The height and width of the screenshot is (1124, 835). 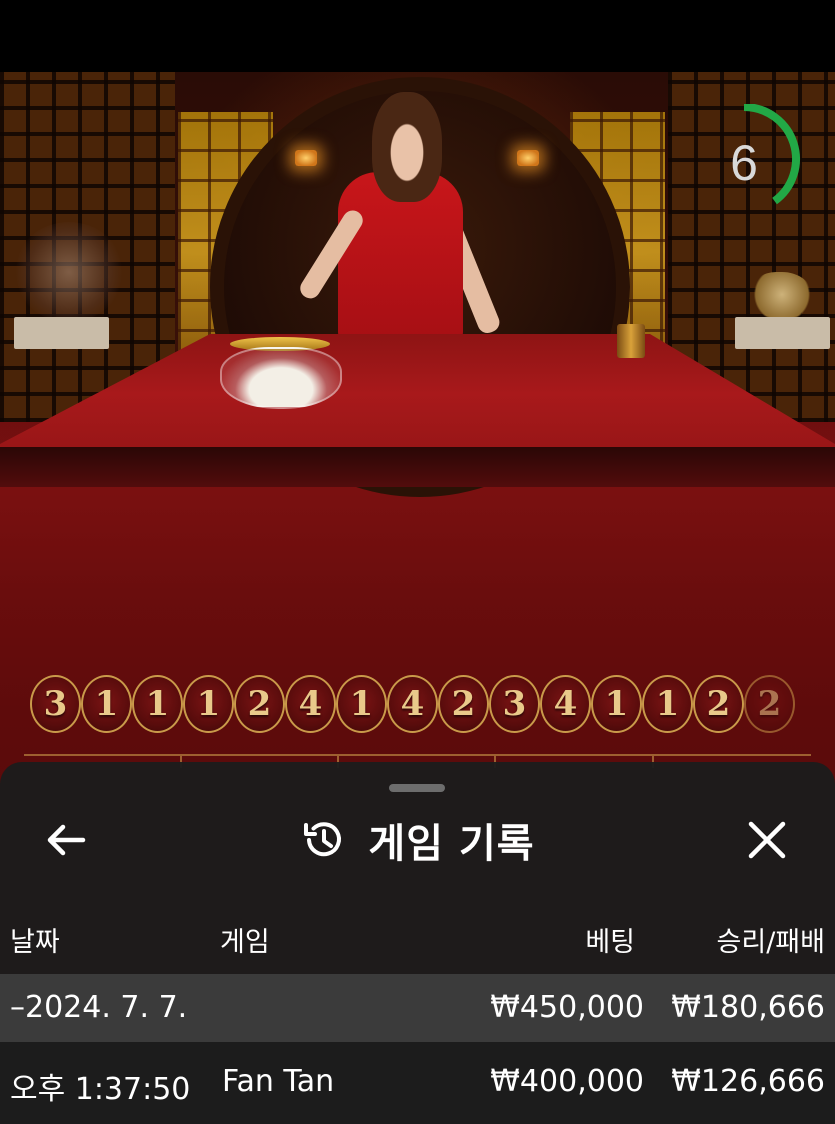 I want to click on close-x-icon, so click(x=767, y=840).